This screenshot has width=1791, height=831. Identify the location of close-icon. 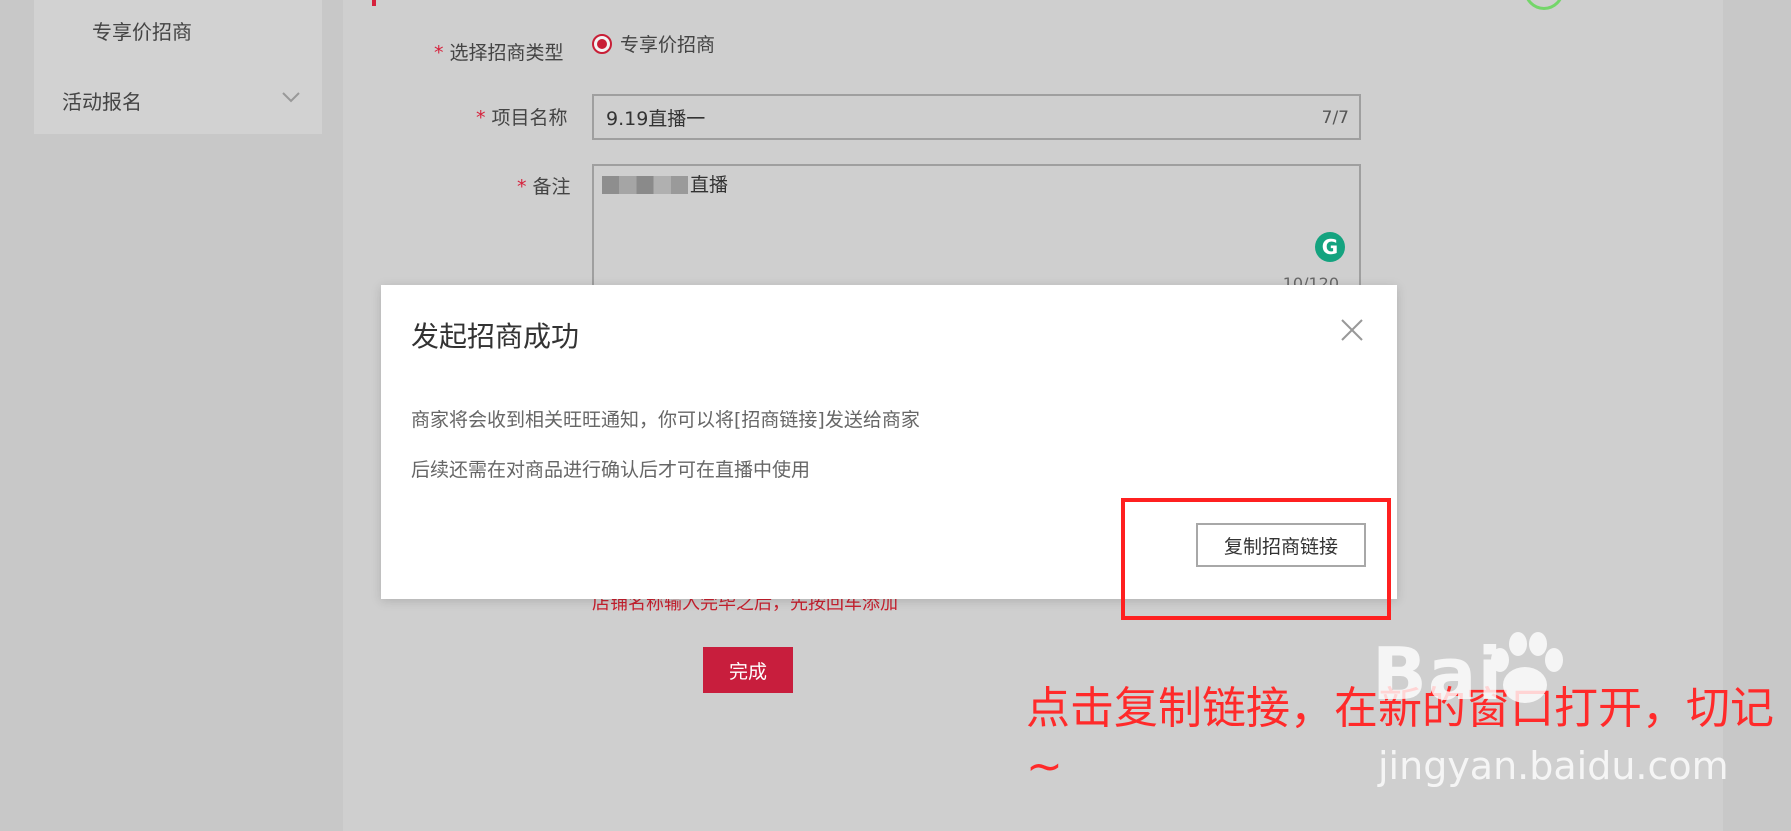
(1352, 330).